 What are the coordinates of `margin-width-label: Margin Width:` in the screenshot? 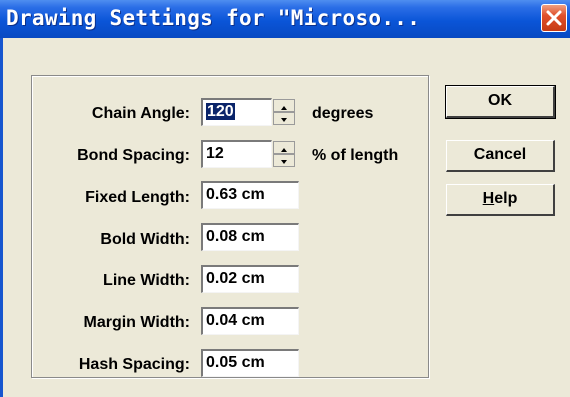 It's located at (137, 322).